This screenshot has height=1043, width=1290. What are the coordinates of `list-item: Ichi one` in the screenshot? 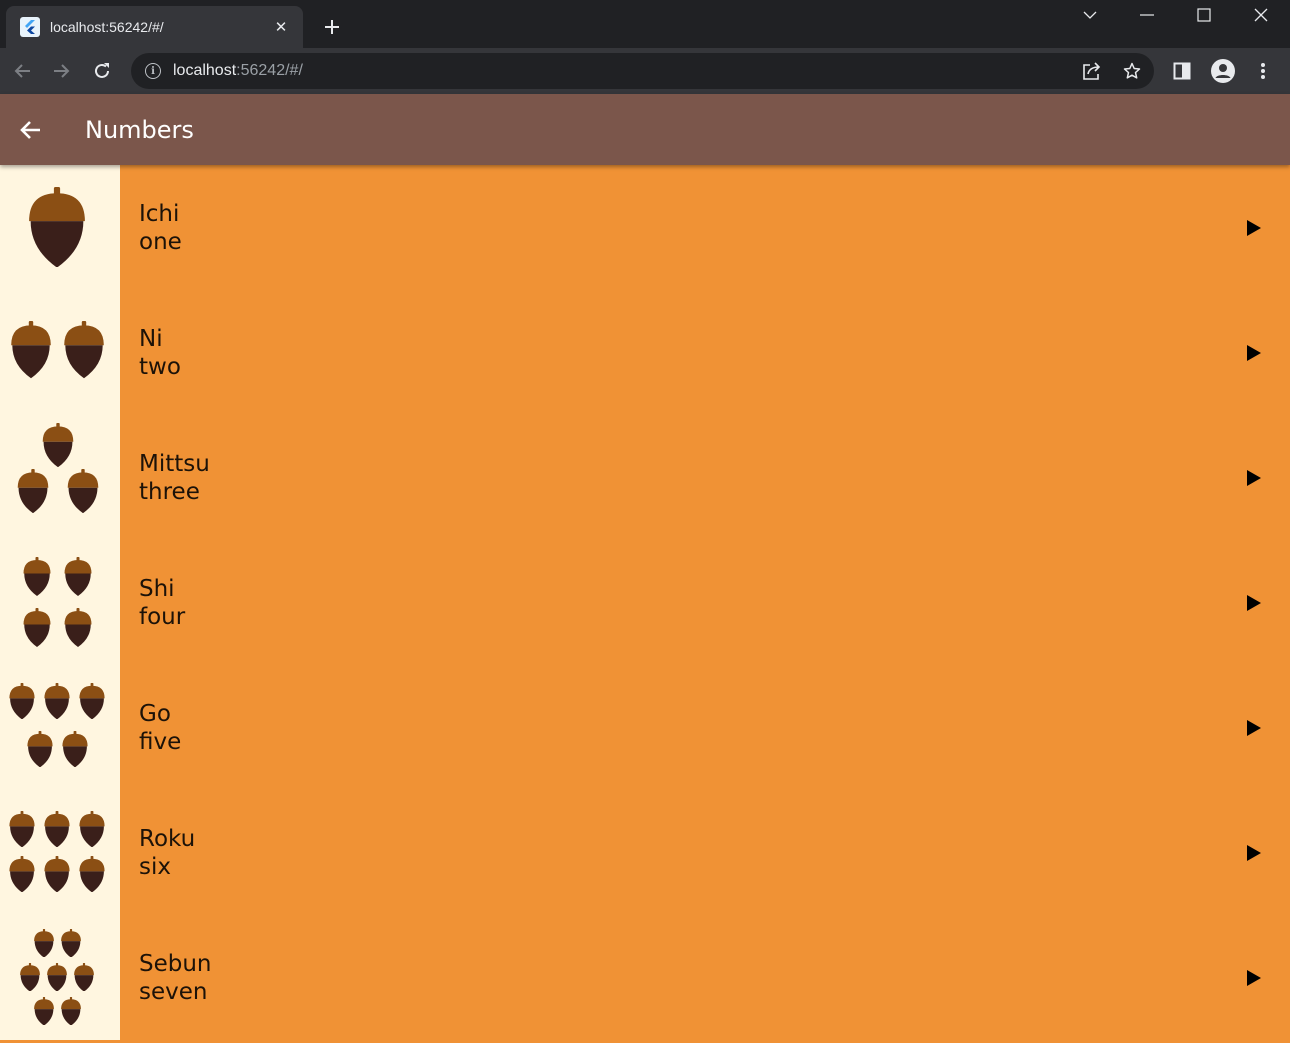 It's located at (645, 227).